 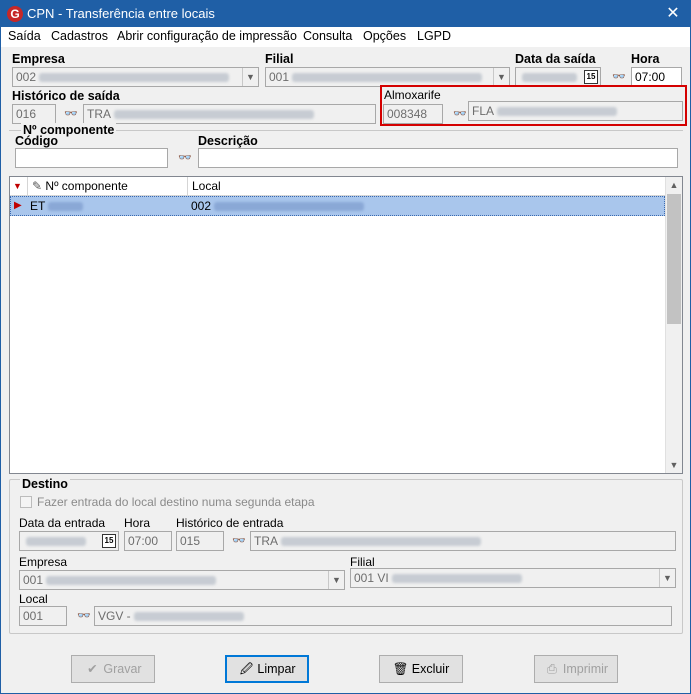 I want to click on gravar-button-label: Gravar, so click(x=122, y=669).